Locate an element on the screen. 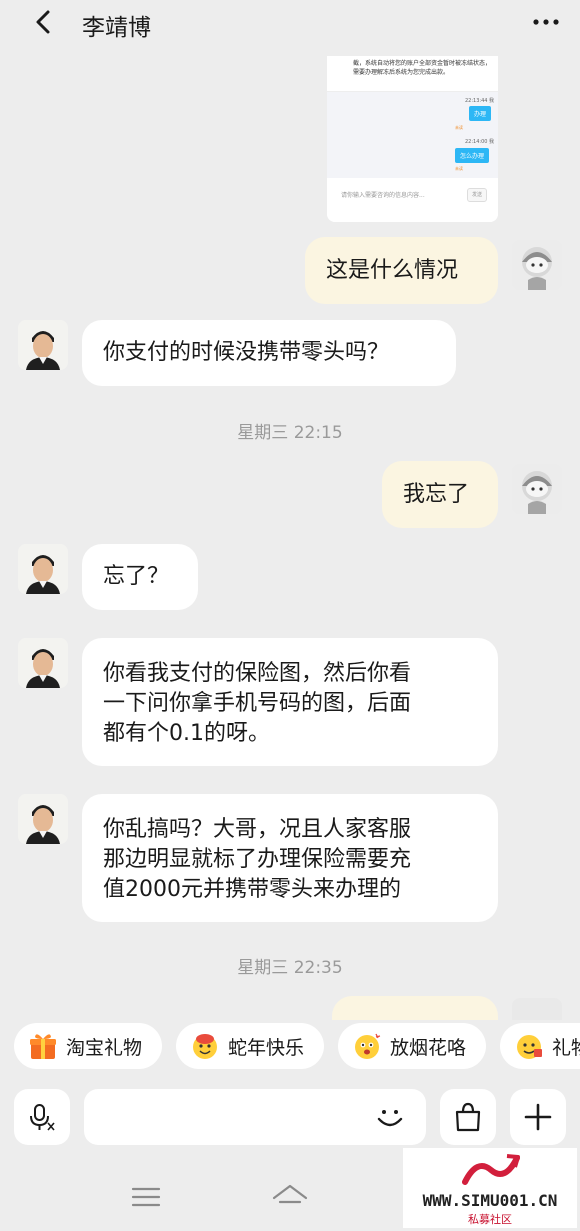 This screenshot has height=1231, width=580. screenshot-notice-text: 截，系统自动将您的账户全部资金暂时被冻结状态，需要办理解冻后系统为您完成出款。 is located at coordinates (422, 68).